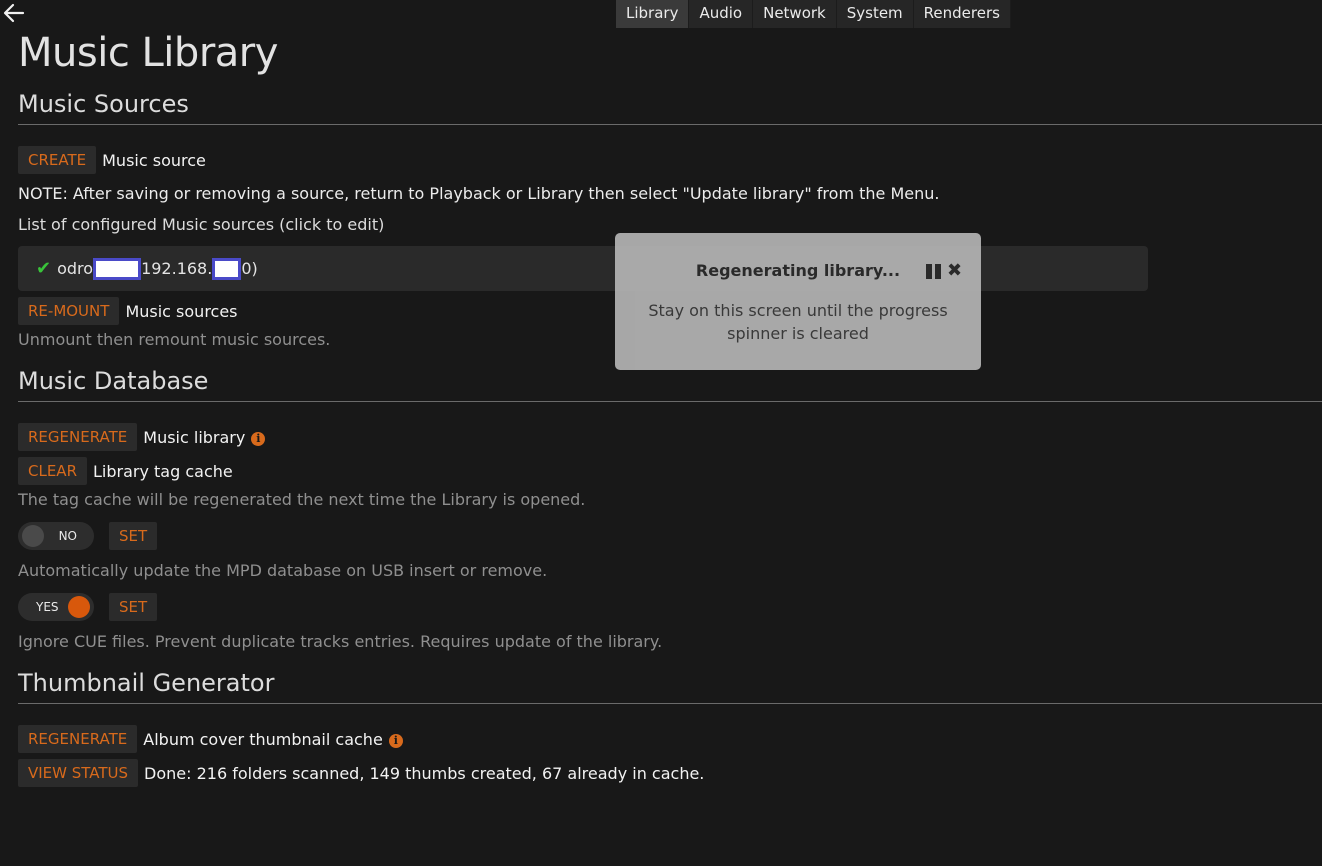 The height and width of the screenshot is (866, 1322). What do you see at coordinates (75, 268) in the screenshot?
I see `source-name-prefix: odro` at bounding box center [75, 268].